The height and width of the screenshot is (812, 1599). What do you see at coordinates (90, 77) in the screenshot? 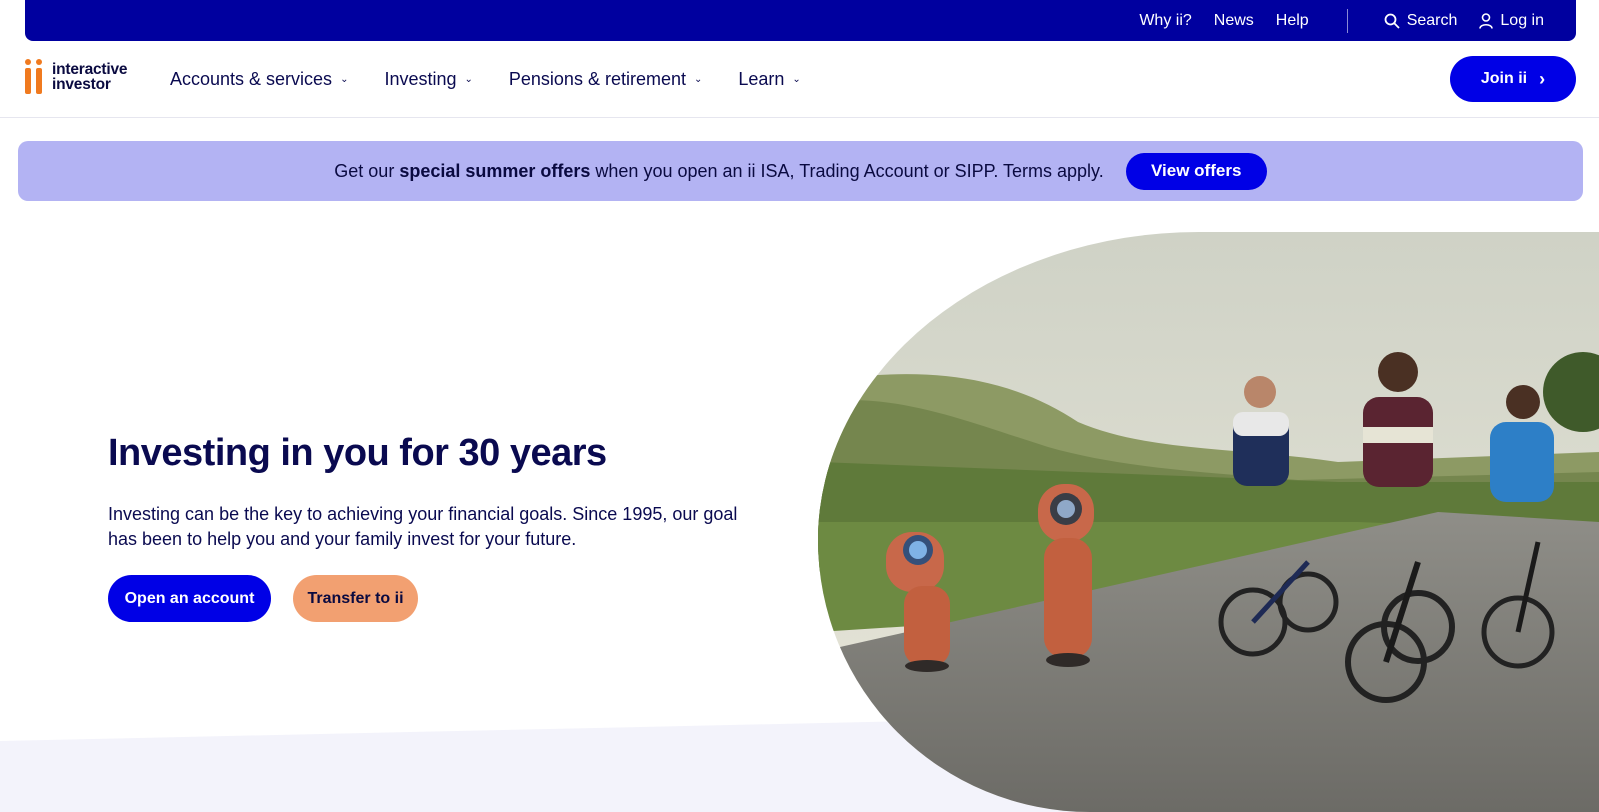
I see `logo-wordmark: interactive investor` at bounding box center [90, 77].